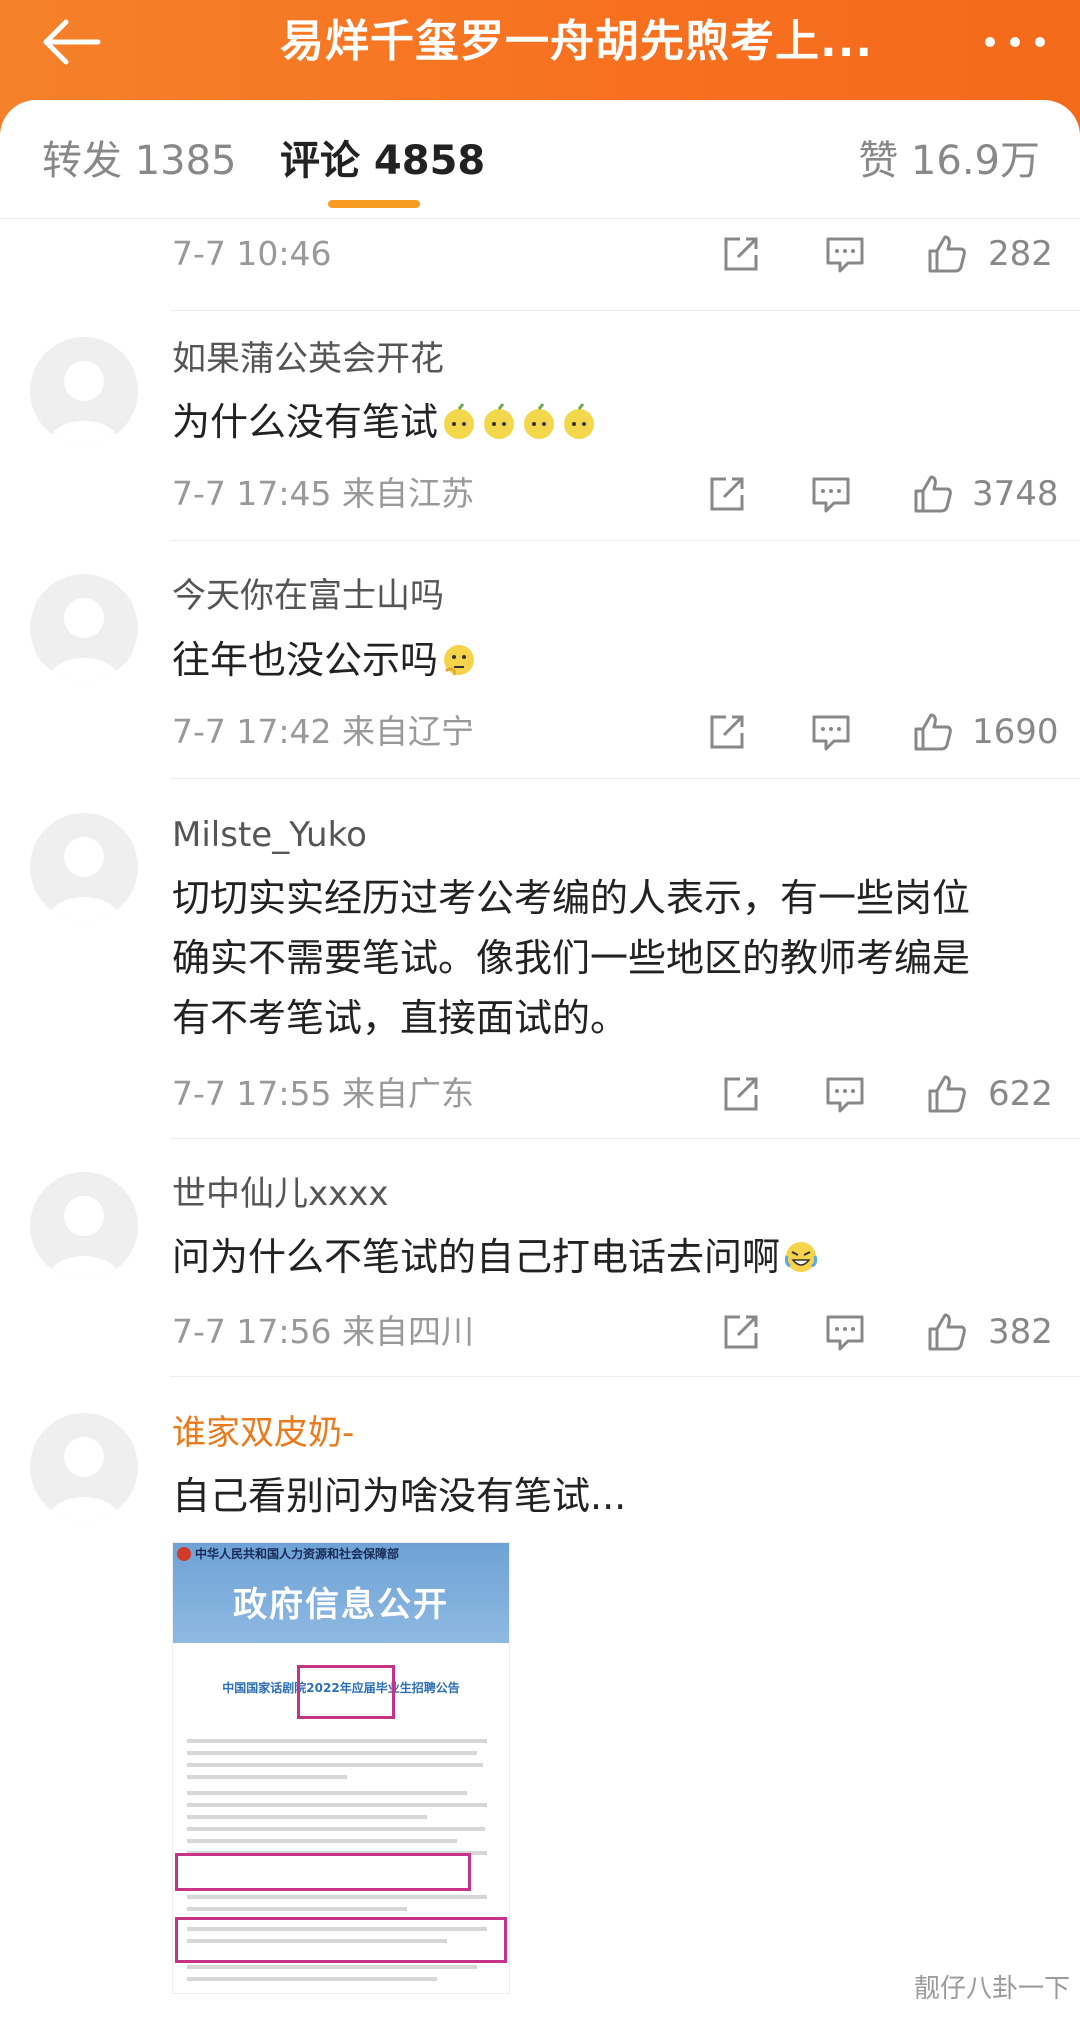 This screenshot has width=1080, height=2017. What do you see at coordinates (571, 898) in the screenshot?
I see `comment-line: 切切实实经历过考公考编的人表示，有一些岗位` at bounding box center [571, 898].